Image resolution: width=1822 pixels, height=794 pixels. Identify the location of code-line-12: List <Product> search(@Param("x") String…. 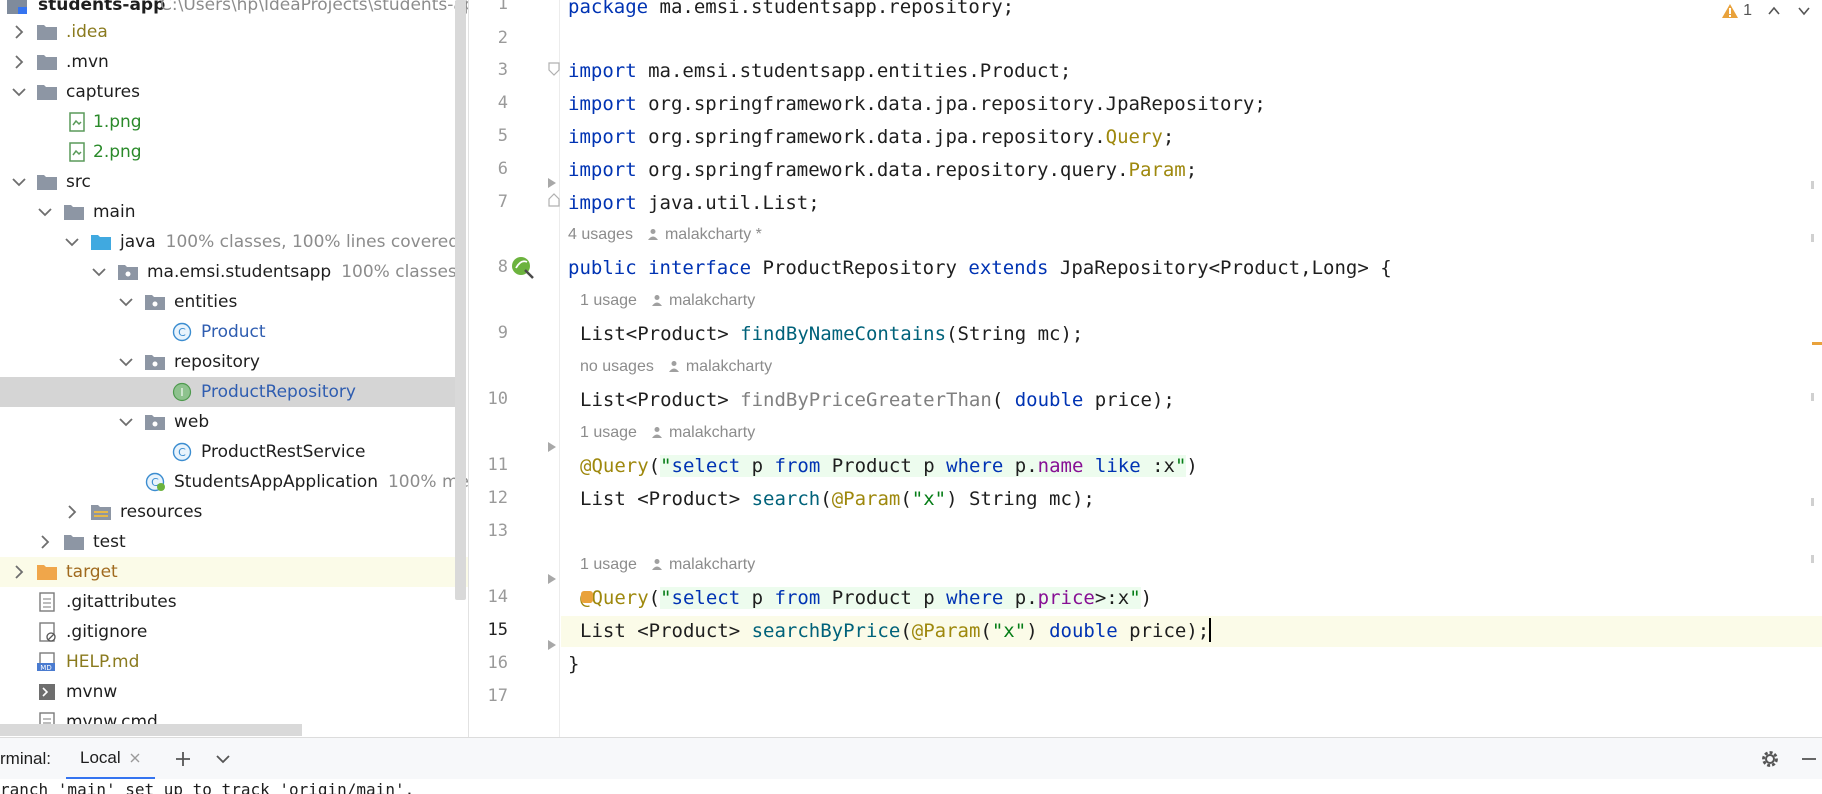
(1191, 499).